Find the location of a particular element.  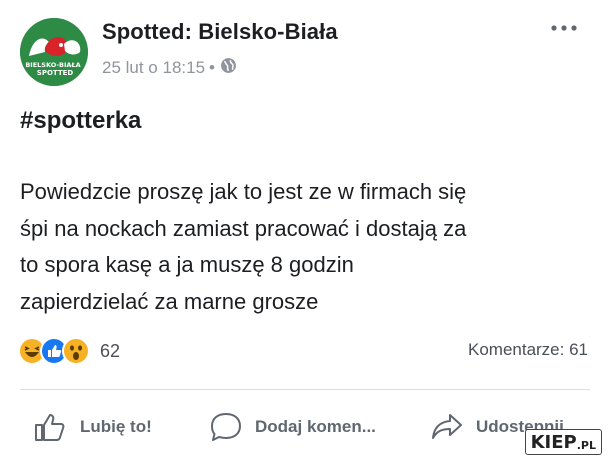

site-watermark: KIEP .PL is located at coordinates (563, 442).